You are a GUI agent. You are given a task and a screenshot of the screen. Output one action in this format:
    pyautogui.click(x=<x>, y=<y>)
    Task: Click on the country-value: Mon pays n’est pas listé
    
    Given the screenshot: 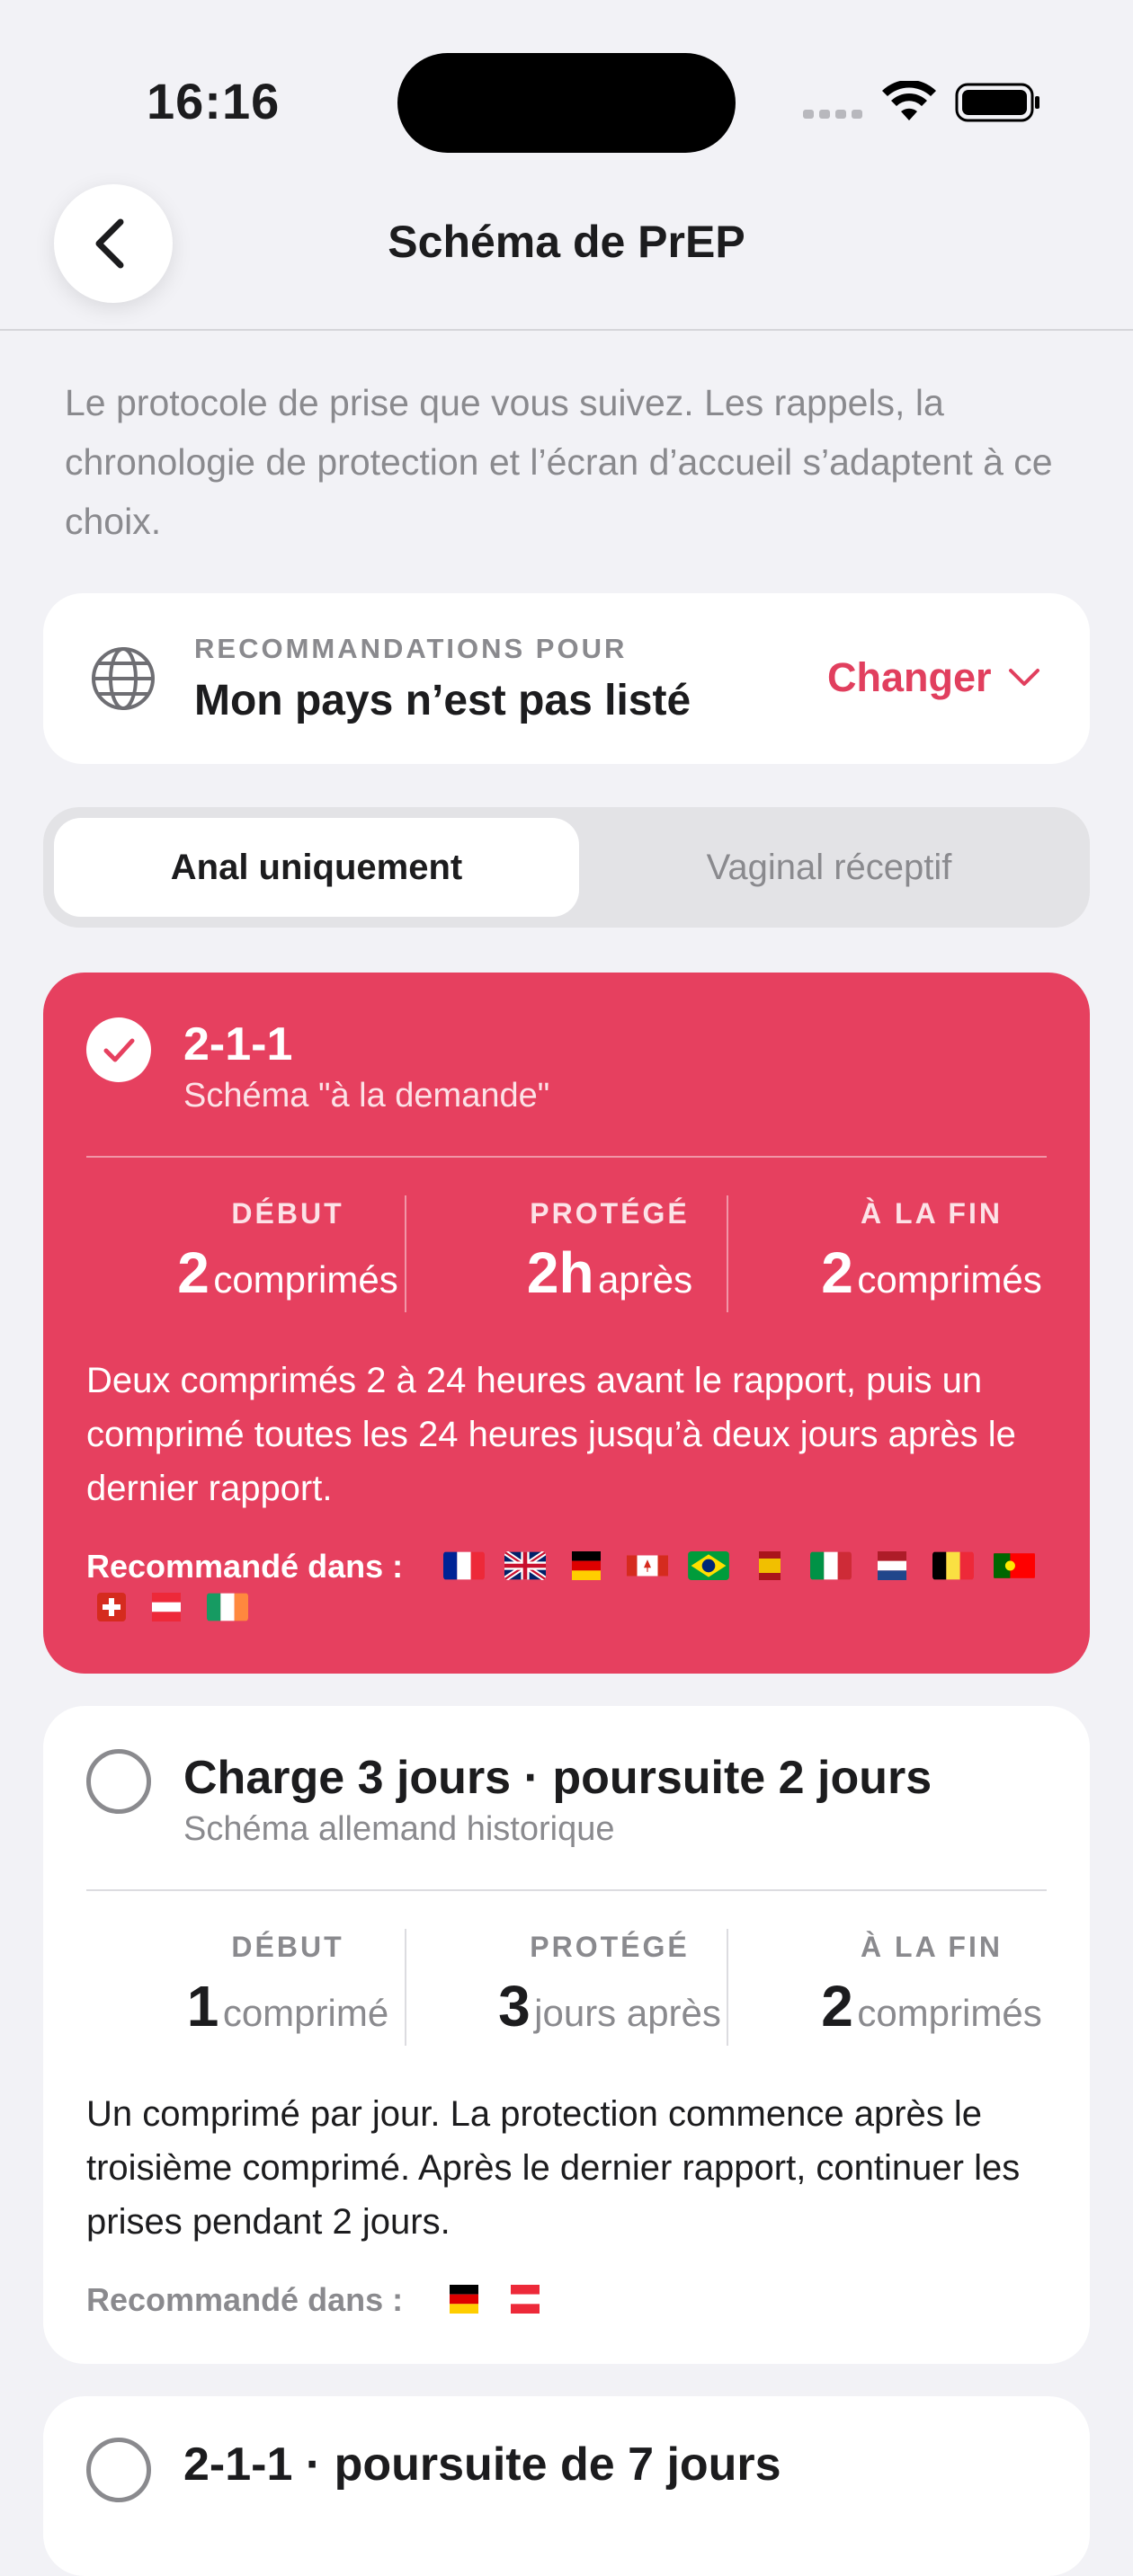 What is the action you would take?
    pyautogui.click(x=442, y=700)
    